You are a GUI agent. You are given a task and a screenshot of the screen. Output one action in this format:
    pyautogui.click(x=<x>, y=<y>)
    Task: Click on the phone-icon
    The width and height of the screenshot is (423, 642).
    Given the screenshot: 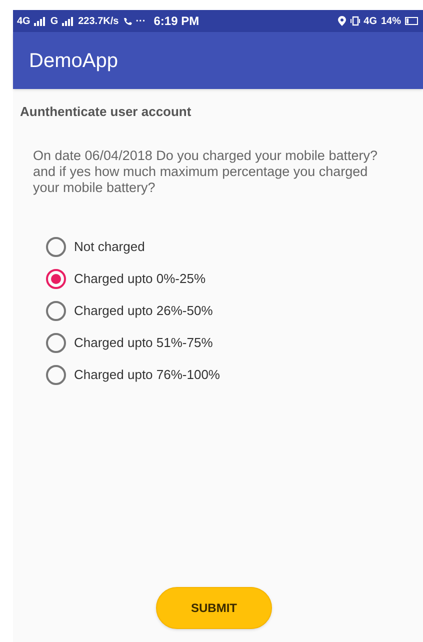 What is the action you would take?
    pyautogui.click(x=127, y=21)
    